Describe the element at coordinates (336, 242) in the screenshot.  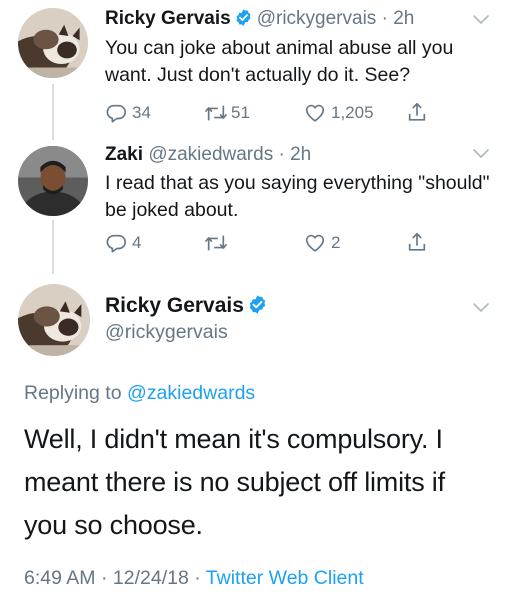
I see `like-count: 2` at that location.